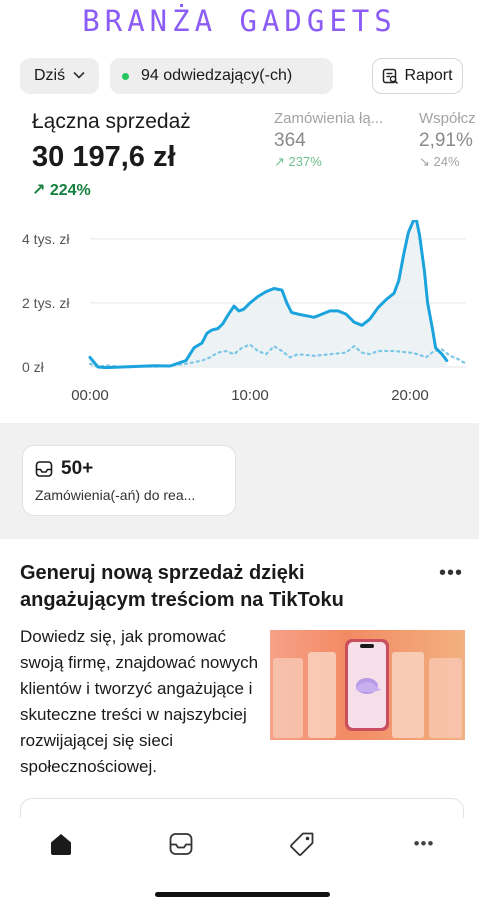  I want to click on conversion-metric-value: 2,91%, so click(446, 140).